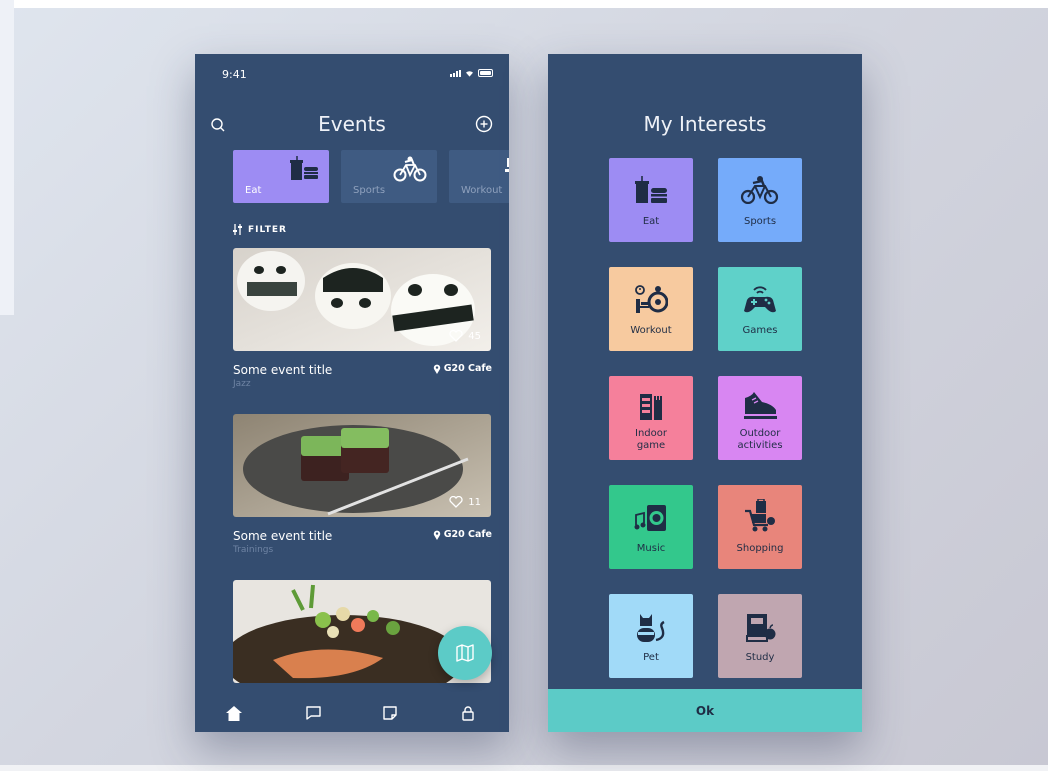 The width and height of the screenshot is (1048, 771). Describe the element at coordinates (267, 229) in the screenshot. I see `filter-label: FILTER` at that location.